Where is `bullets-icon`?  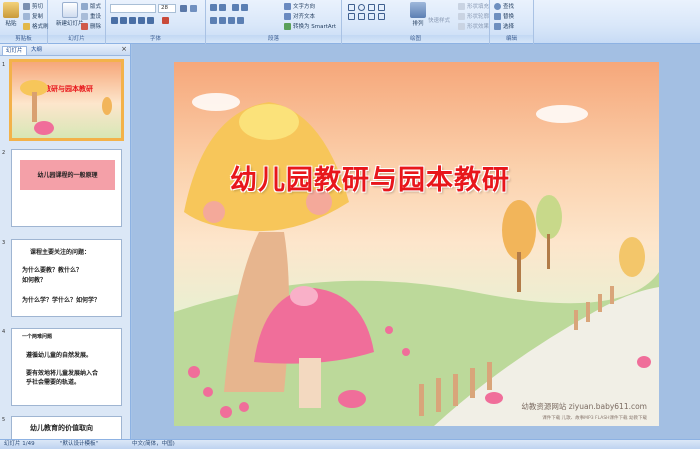 bullets-icon is located at coordinates (213, 7).